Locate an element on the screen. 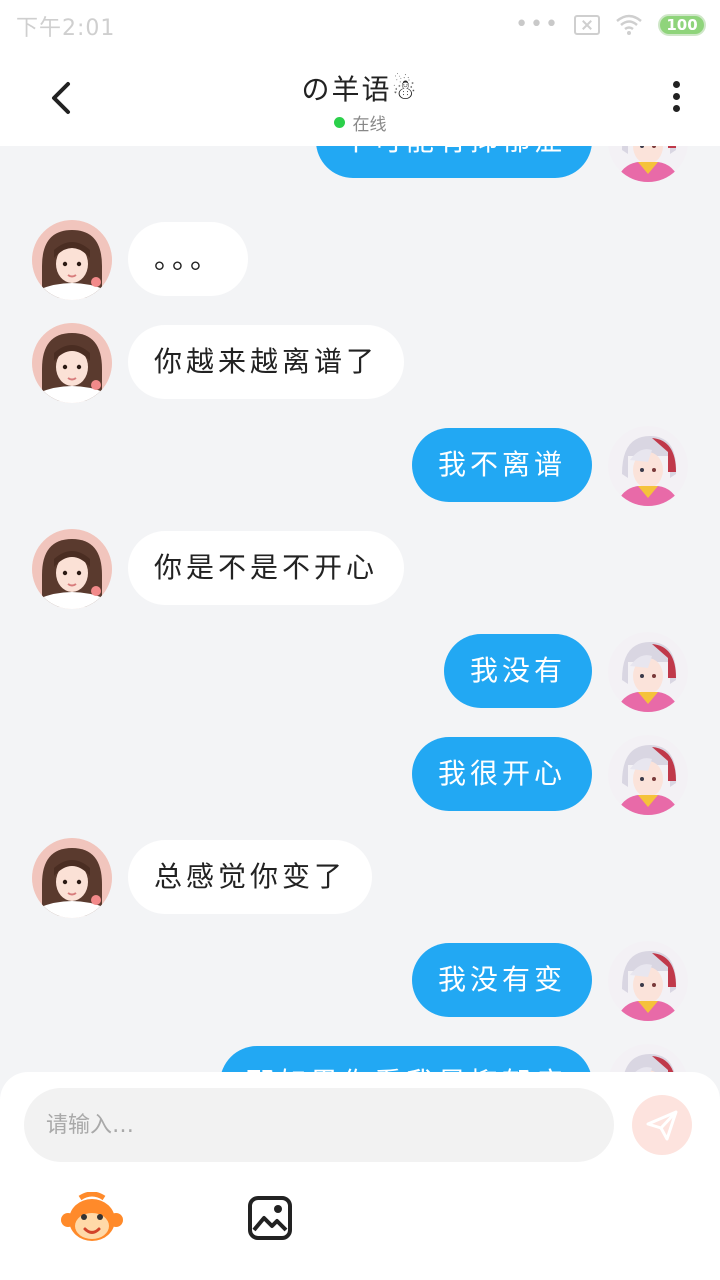 This screenshot has height=1280, width=720. send-button is located at coordinates (662, 1125).